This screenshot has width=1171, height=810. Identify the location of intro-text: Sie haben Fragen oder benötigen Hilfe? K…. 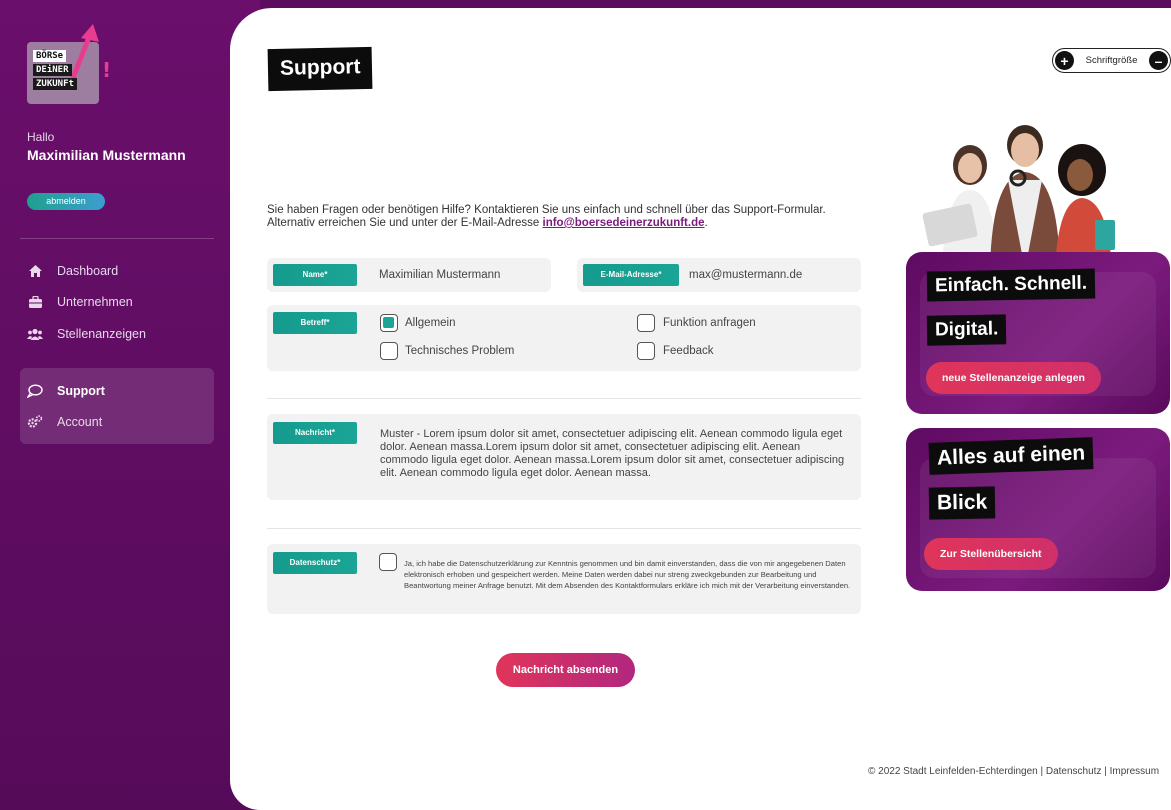
(567, 217).